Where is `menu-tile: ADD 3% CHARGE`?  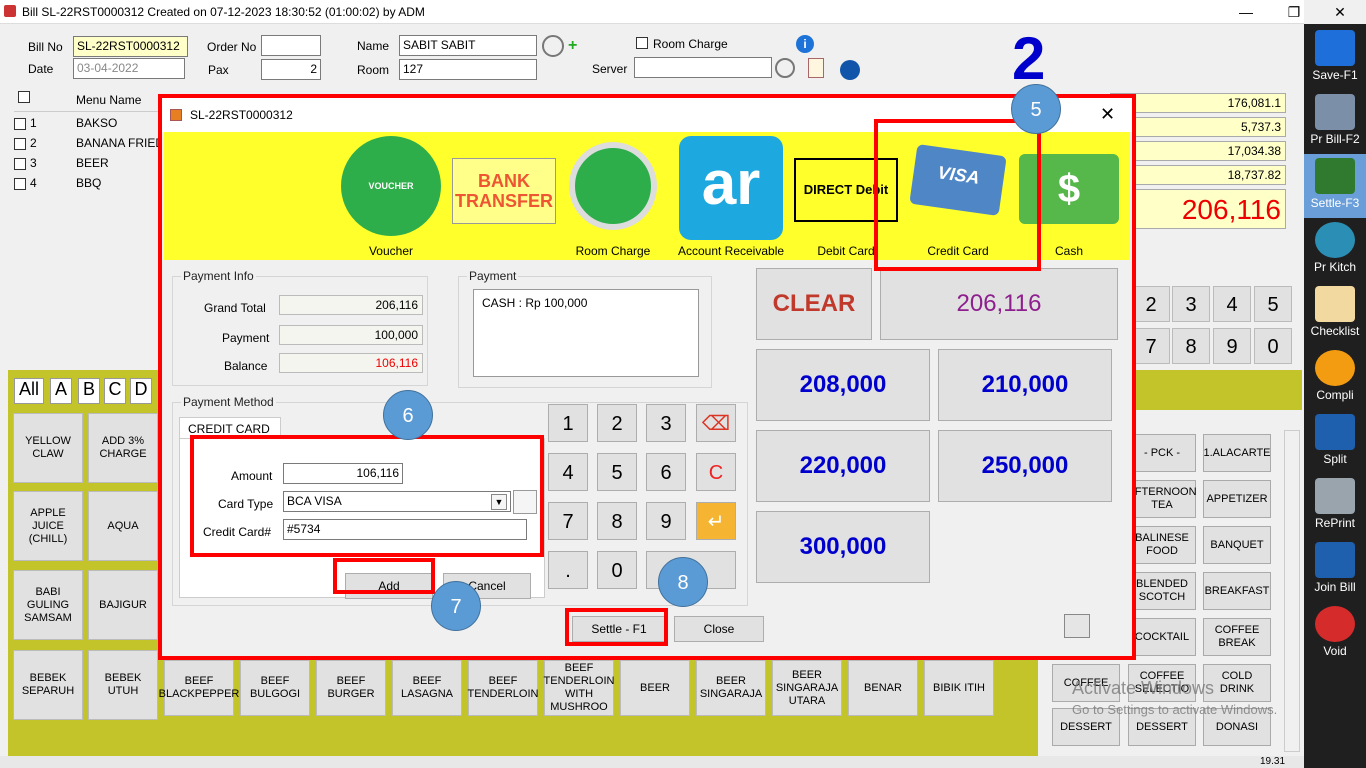
menu-tile: ADD 3% CHARGE is located at coordinates (123, 448).